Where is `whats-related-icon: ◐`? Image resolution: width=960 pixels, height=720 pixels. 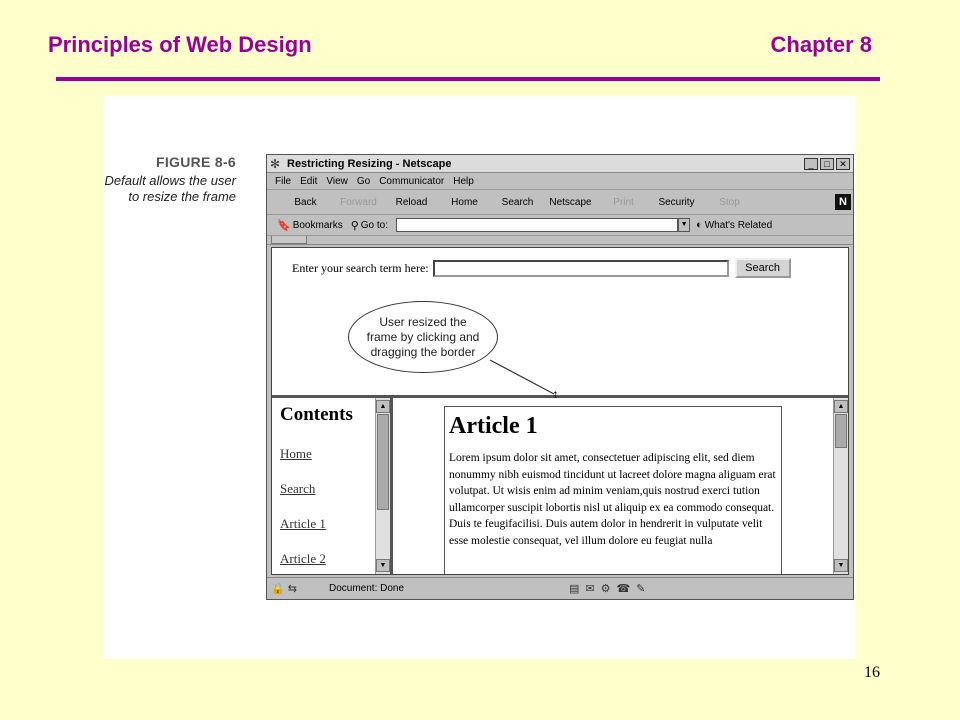 whats-related-icon: ◐ is located at coordinates (699, 225).